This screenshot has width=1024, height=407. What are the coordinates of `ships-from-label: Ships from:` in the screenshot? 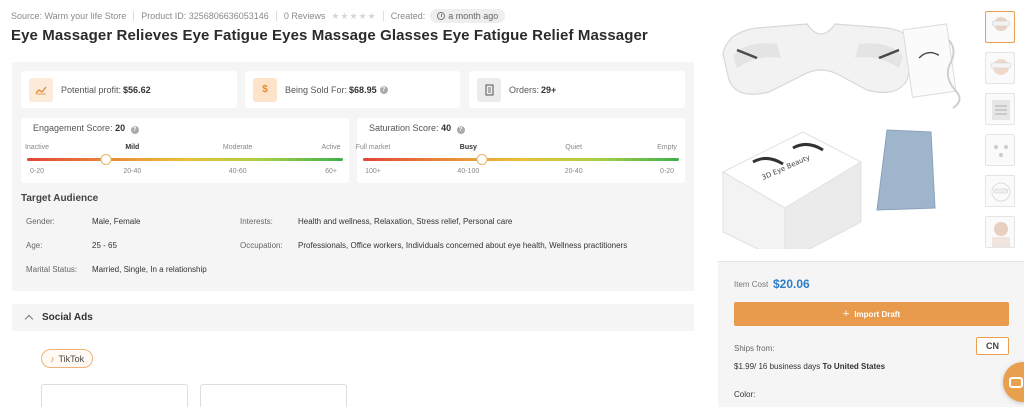 It's located at (754, 348).